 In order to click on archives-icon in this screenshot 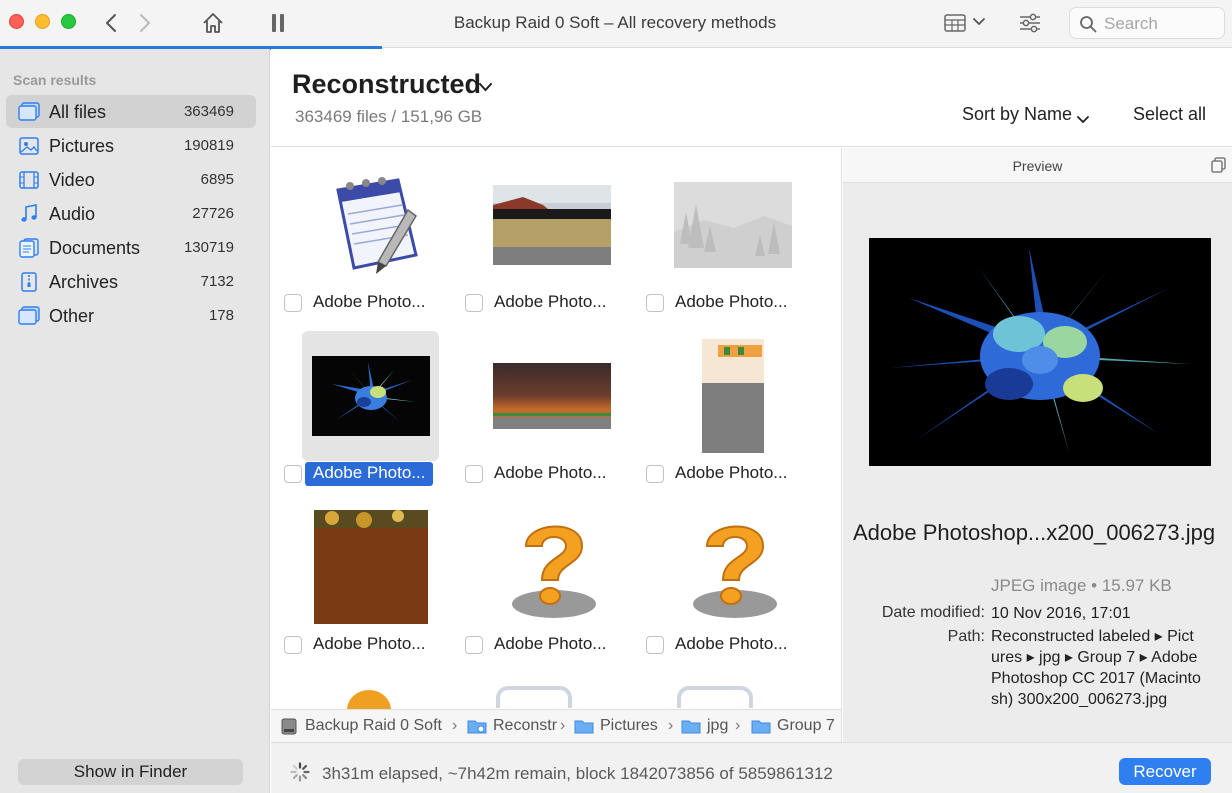, I will do `click(29, 282)`.